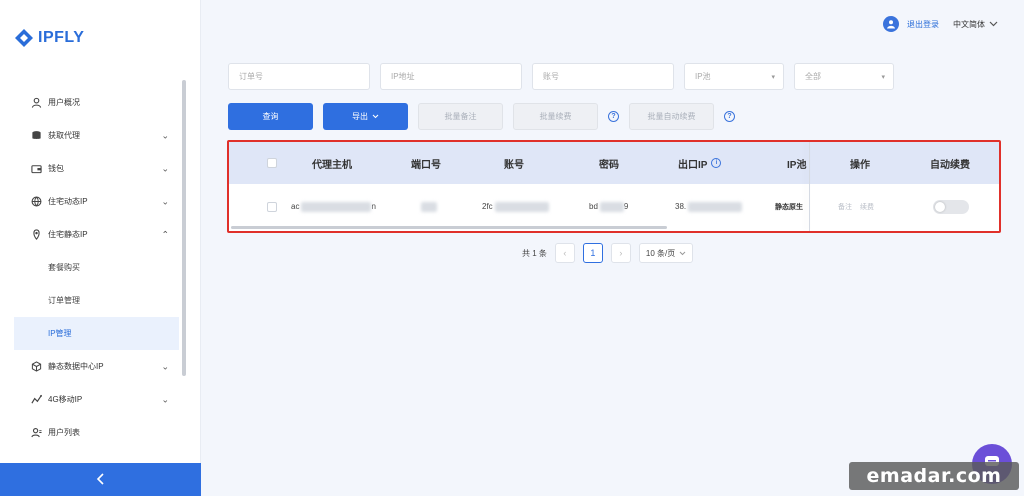  I want to click on page-size-select: 10 条/页, so click(666, 253).